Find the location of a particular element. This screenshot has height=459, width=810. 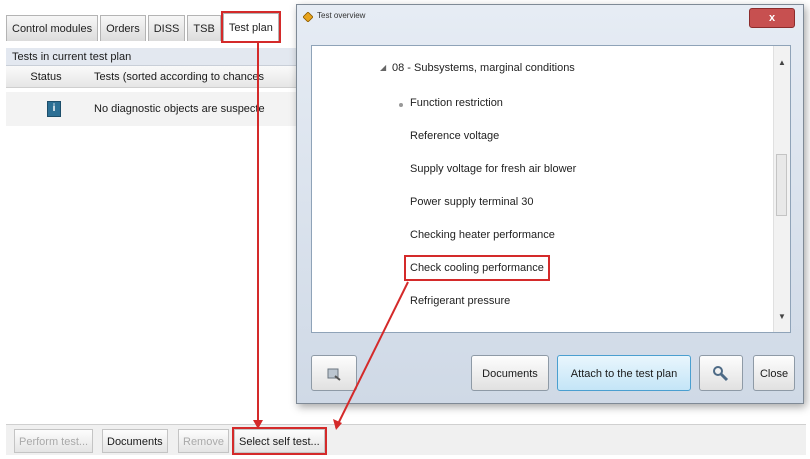

dialog-title: Test overview is located at coordinates (341, 15).